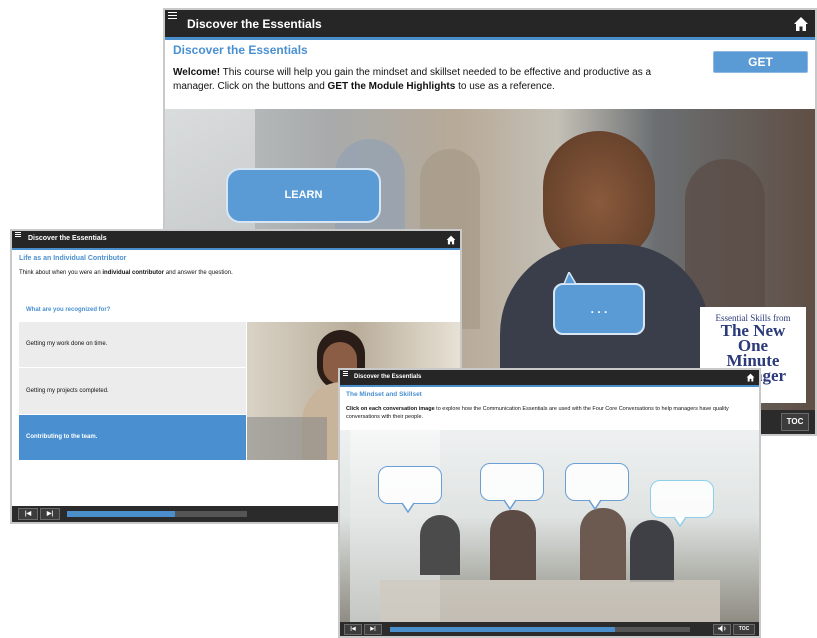 The image size is (817, 638). I want to click on conversation-bubble-button: . . ., so click(599, 309).